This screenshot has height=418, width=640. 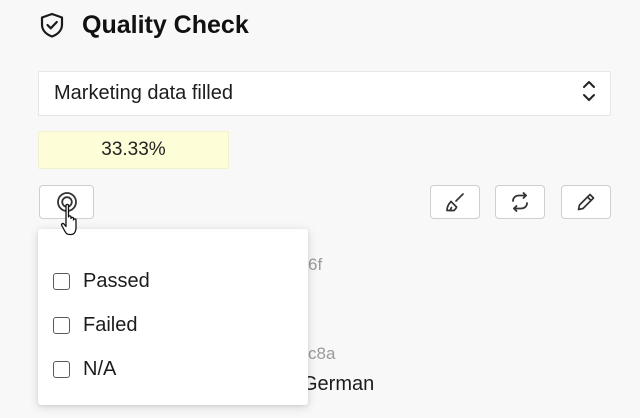 What do you see at coordinates (589, 93) in the screenshot?
I see `chevron-up-down-icon` at bounding box center [589, 93].